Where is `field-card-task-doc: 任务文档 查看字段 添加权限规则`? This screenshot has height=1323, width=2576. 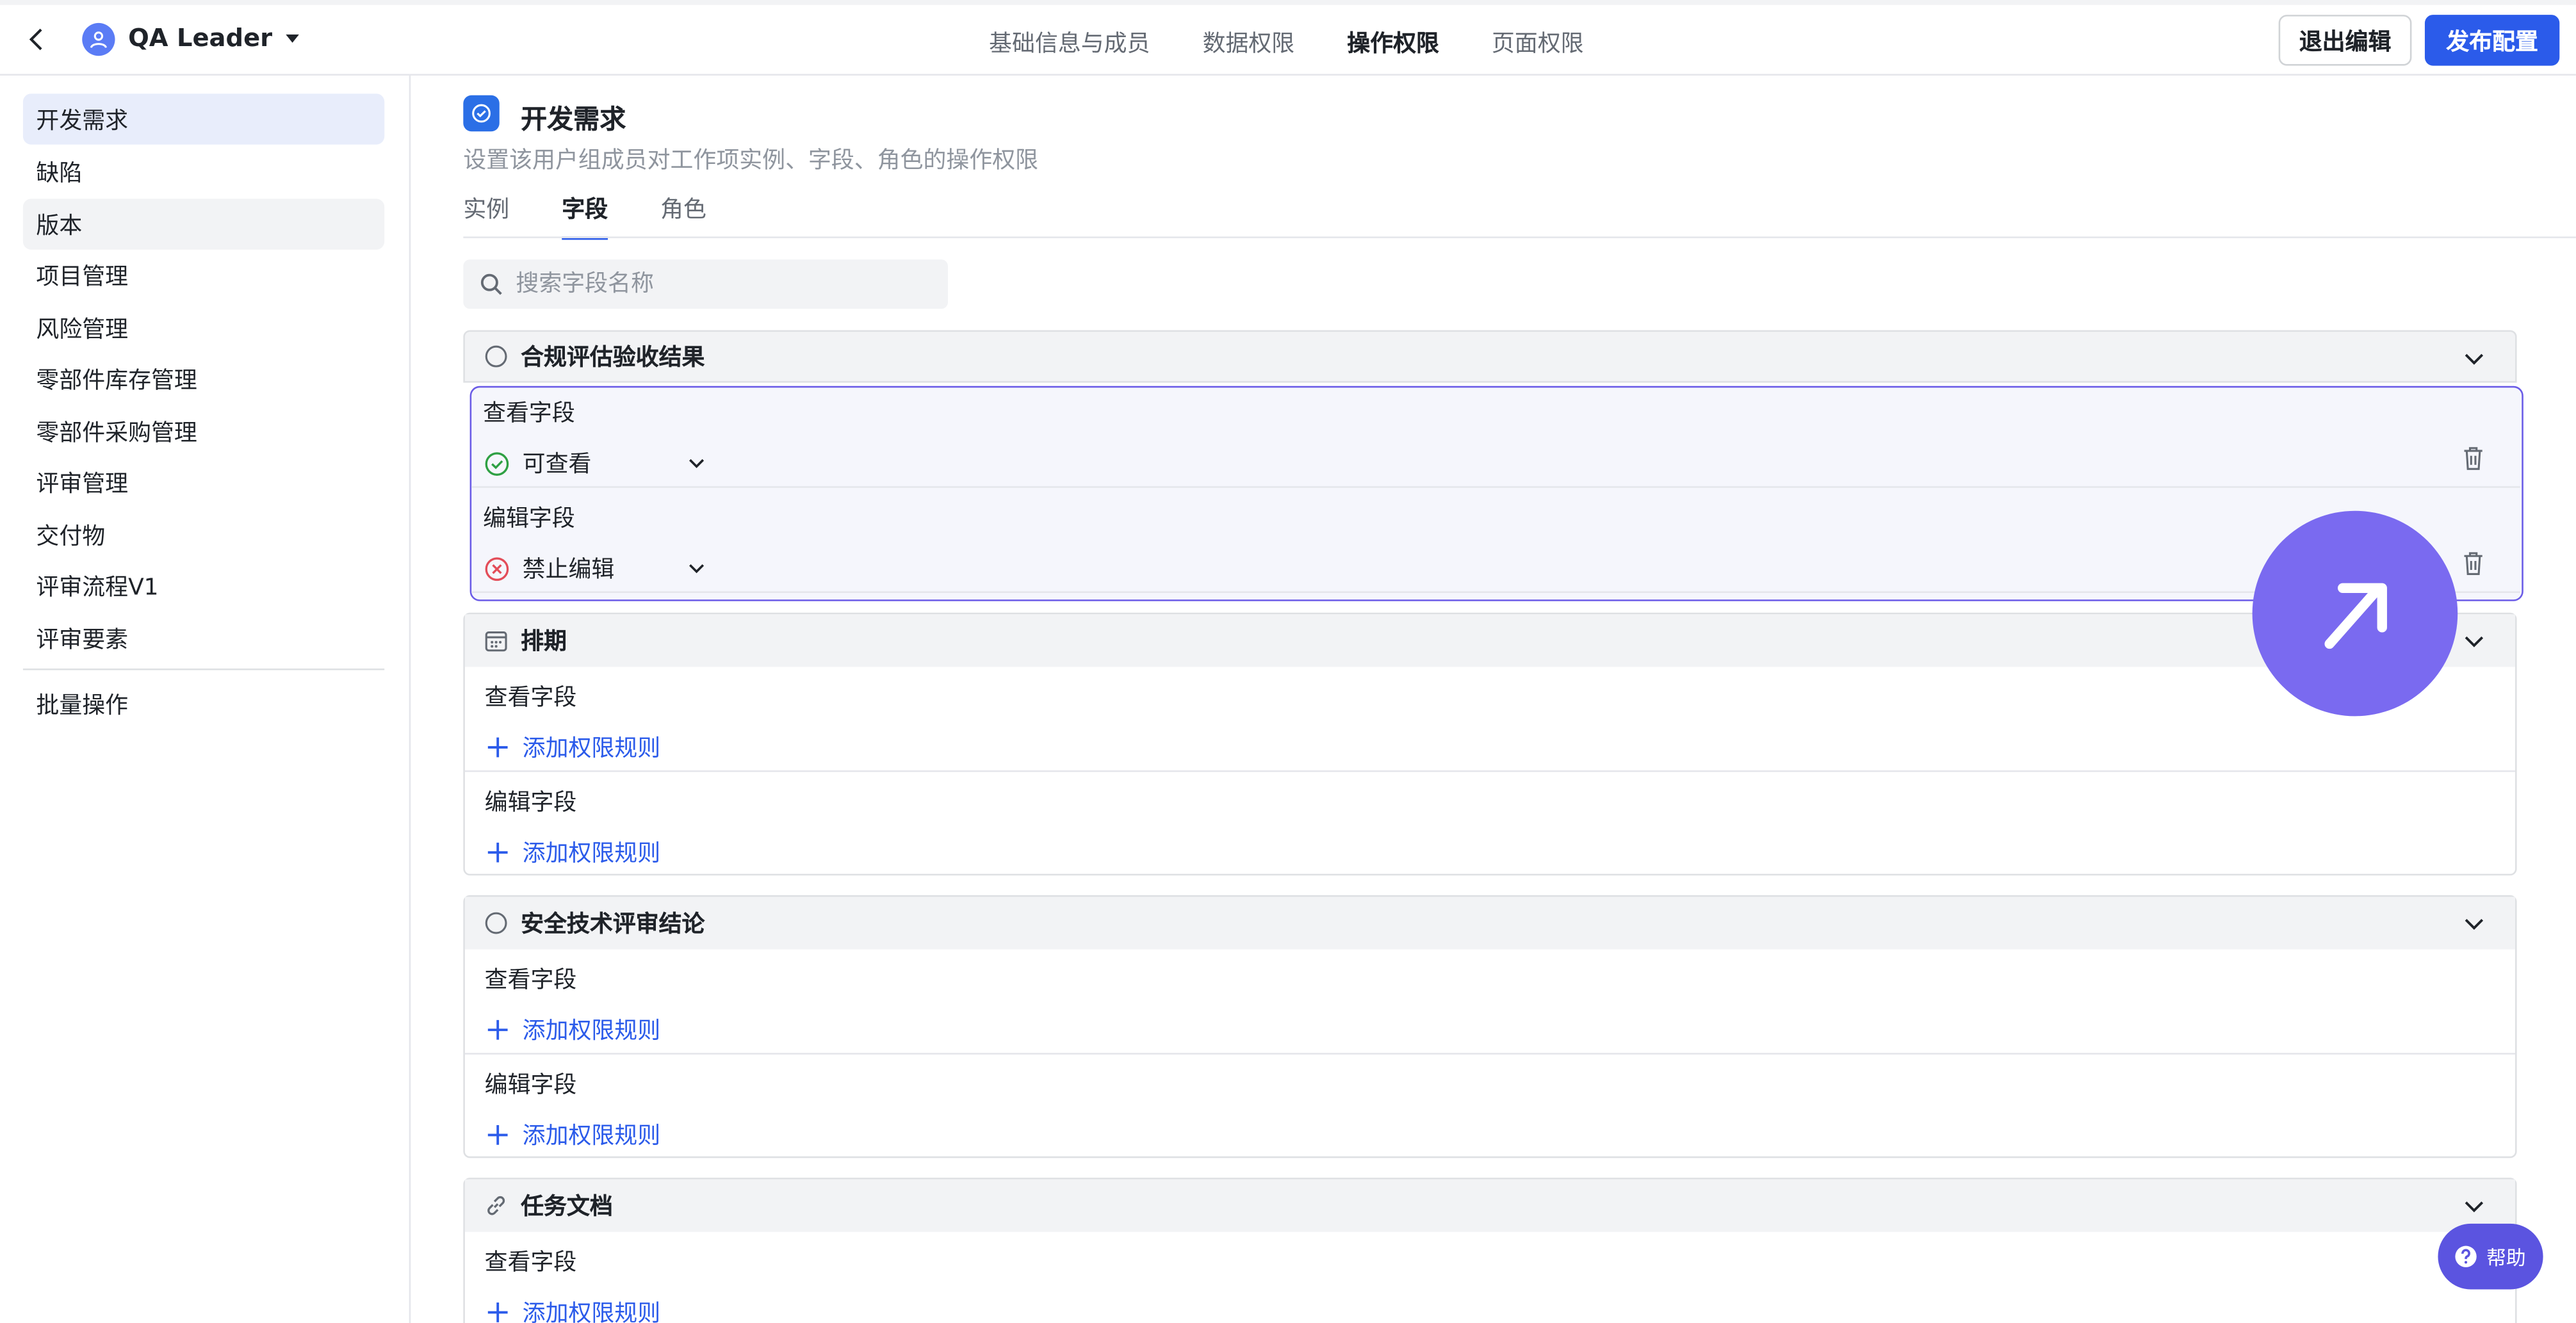 field-card-task-doc: 任务文档 查看字段 添加权限规则 is located at coordinates (1490, 1250).